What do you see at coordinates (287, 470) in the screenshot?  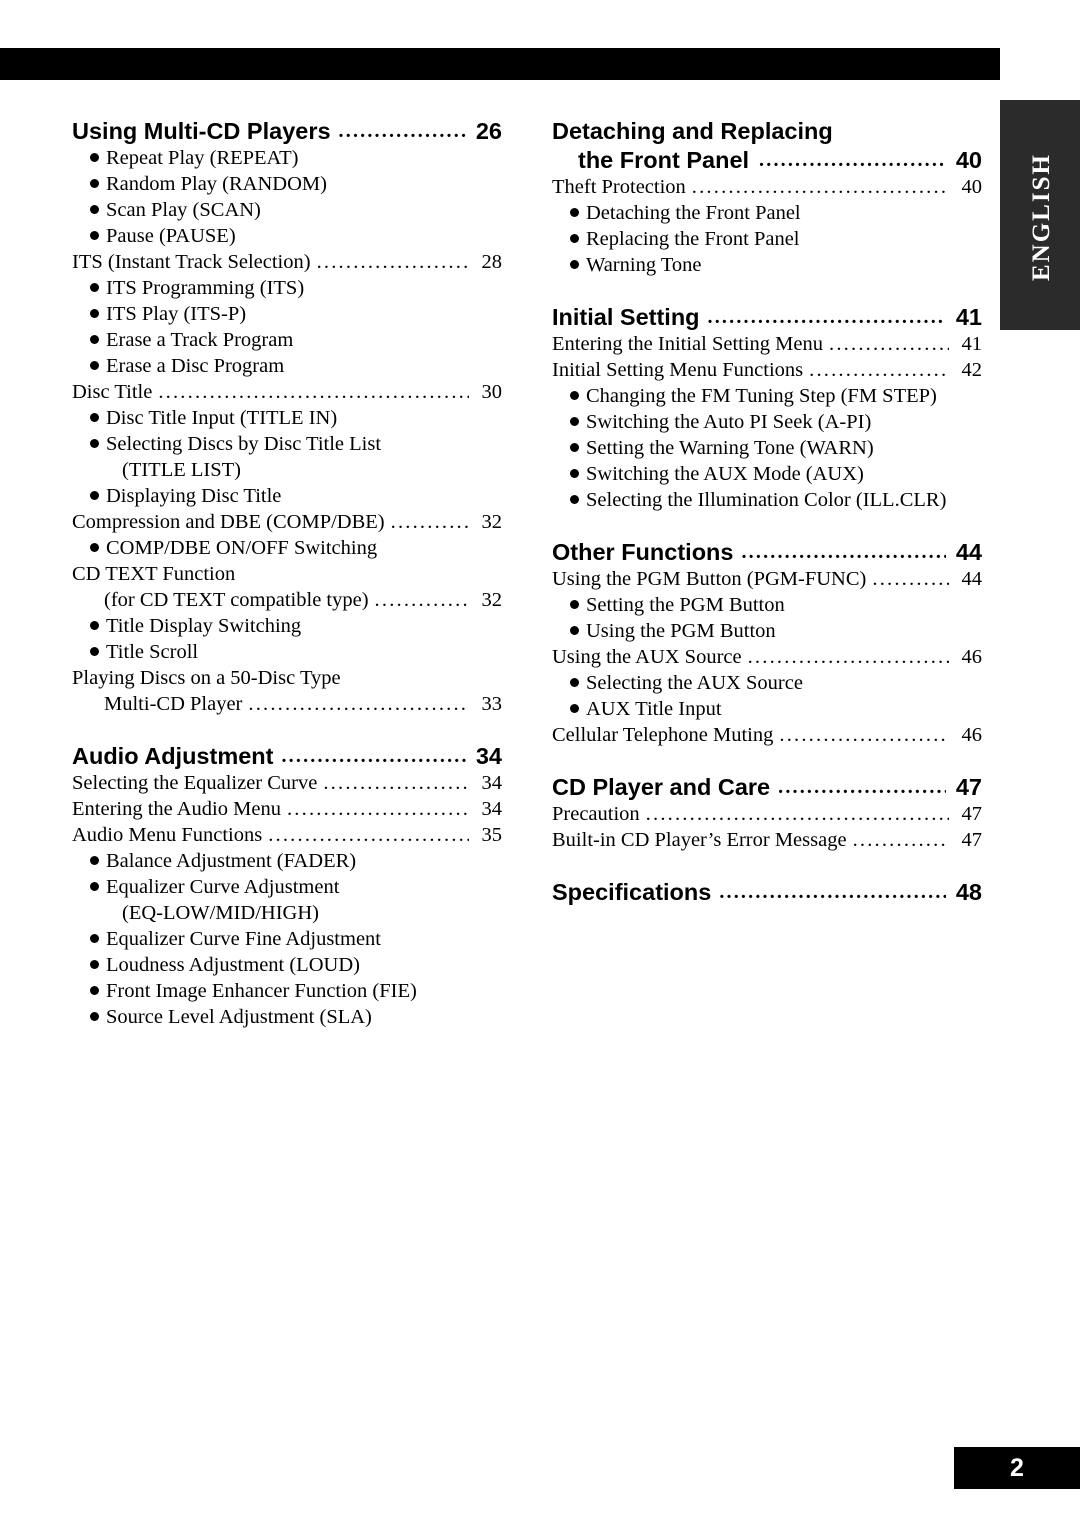 I see `toc-entry: (TITLE LIST)` at bounding box center [287, 470].